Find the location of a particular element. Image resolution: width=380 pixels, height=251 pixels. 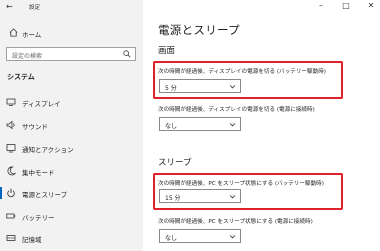

screen-heading: 画面 is located at coordinates (167, 51).